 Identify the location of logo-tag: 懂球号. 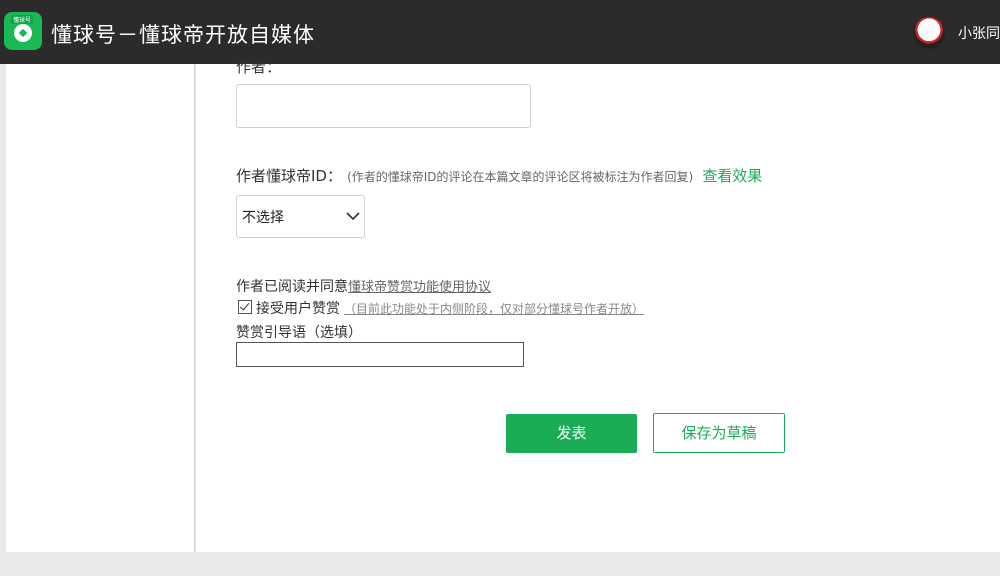
(22, 19).